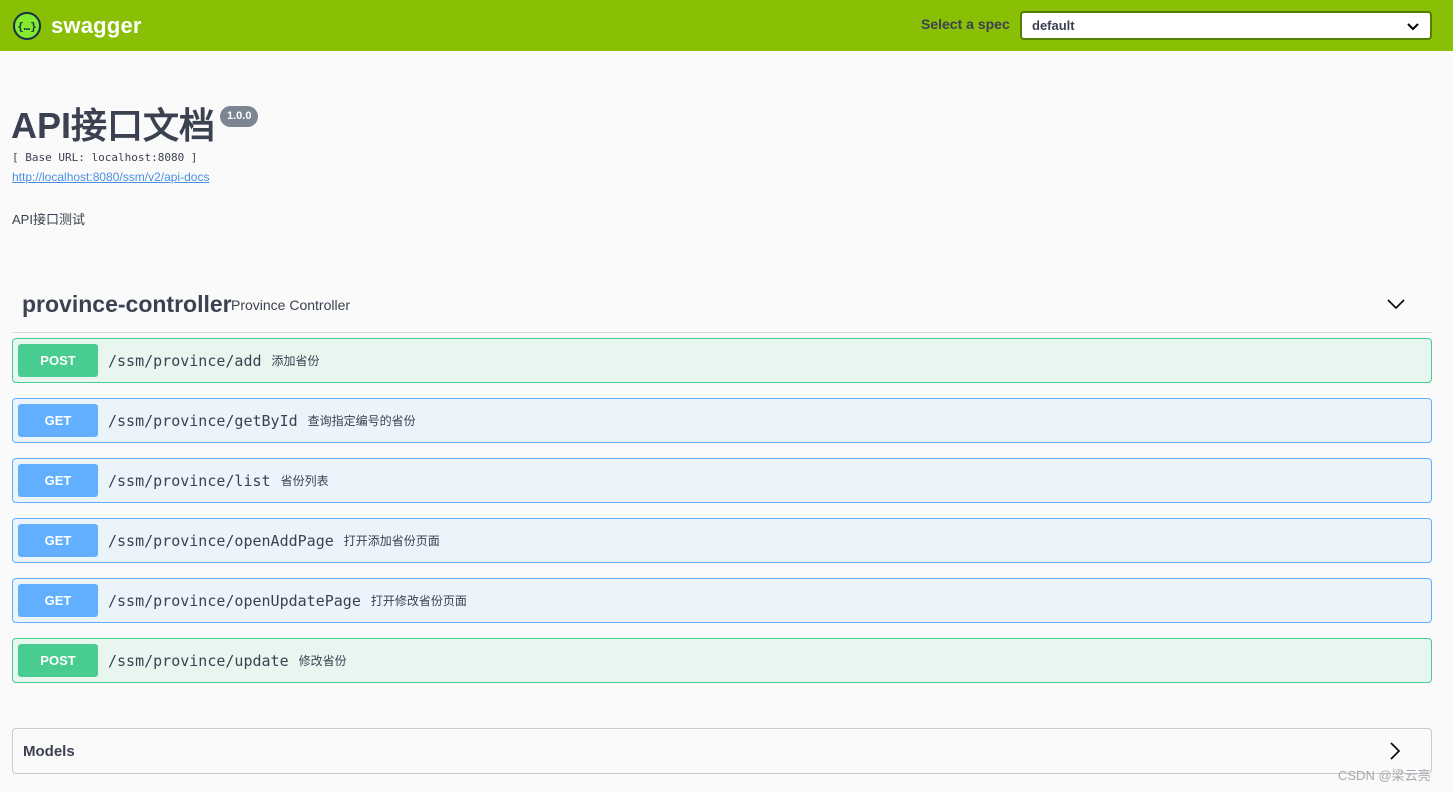  I want to click on api-description: API接口测试, so click(48, 219).